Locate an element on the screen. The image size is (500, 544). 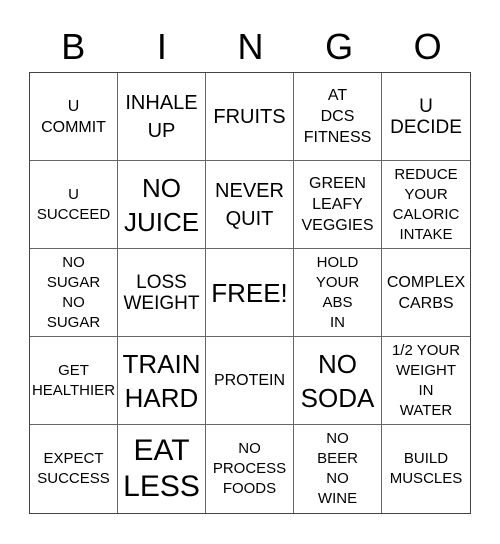
bingo-cell: EAT LESS is located at coordinates (162, 469).